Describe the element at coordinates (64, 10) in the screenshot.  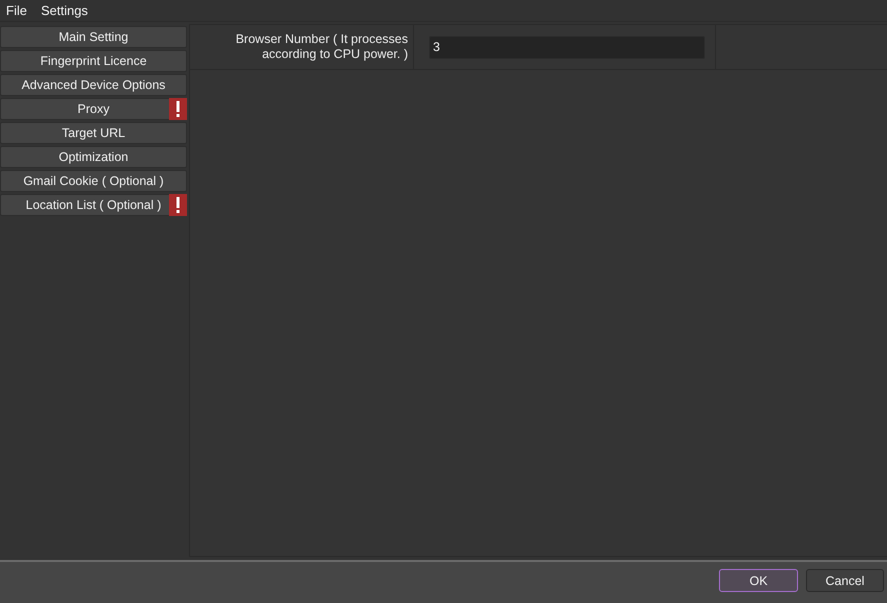
I see `menu-item: Settings` at that location.